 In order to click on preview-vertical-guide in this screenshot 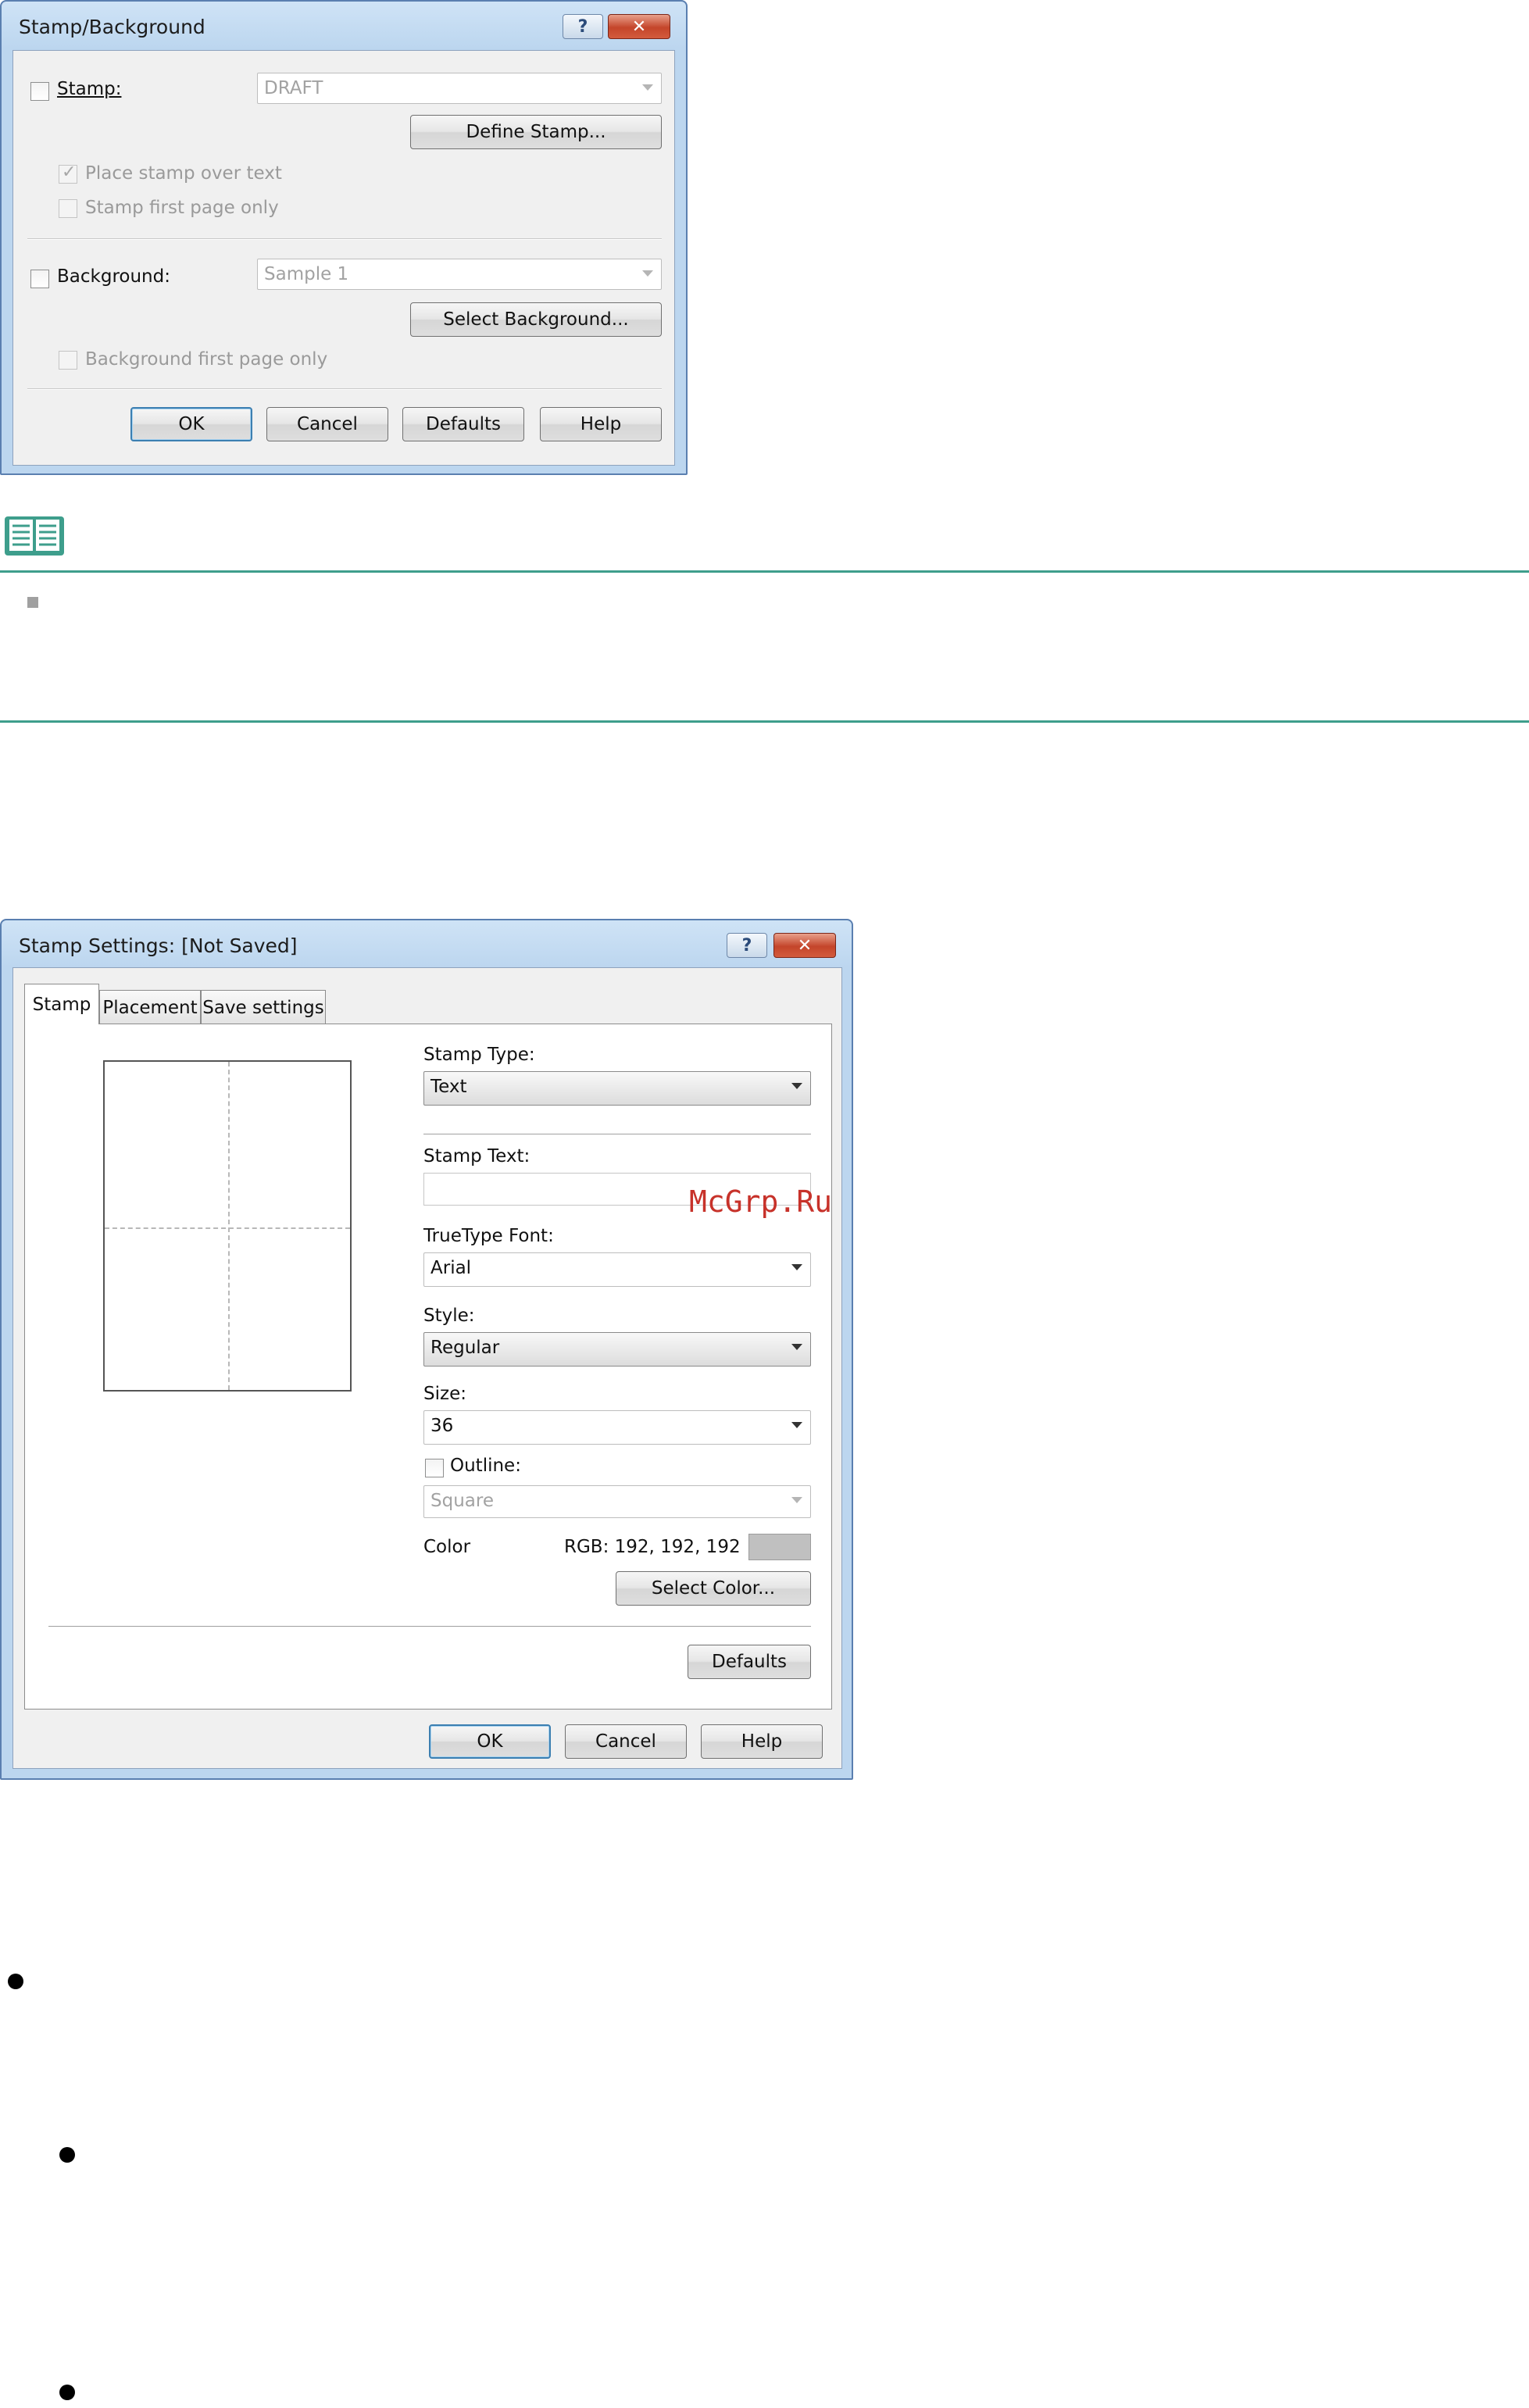, I will do `click(229, 1226)`.